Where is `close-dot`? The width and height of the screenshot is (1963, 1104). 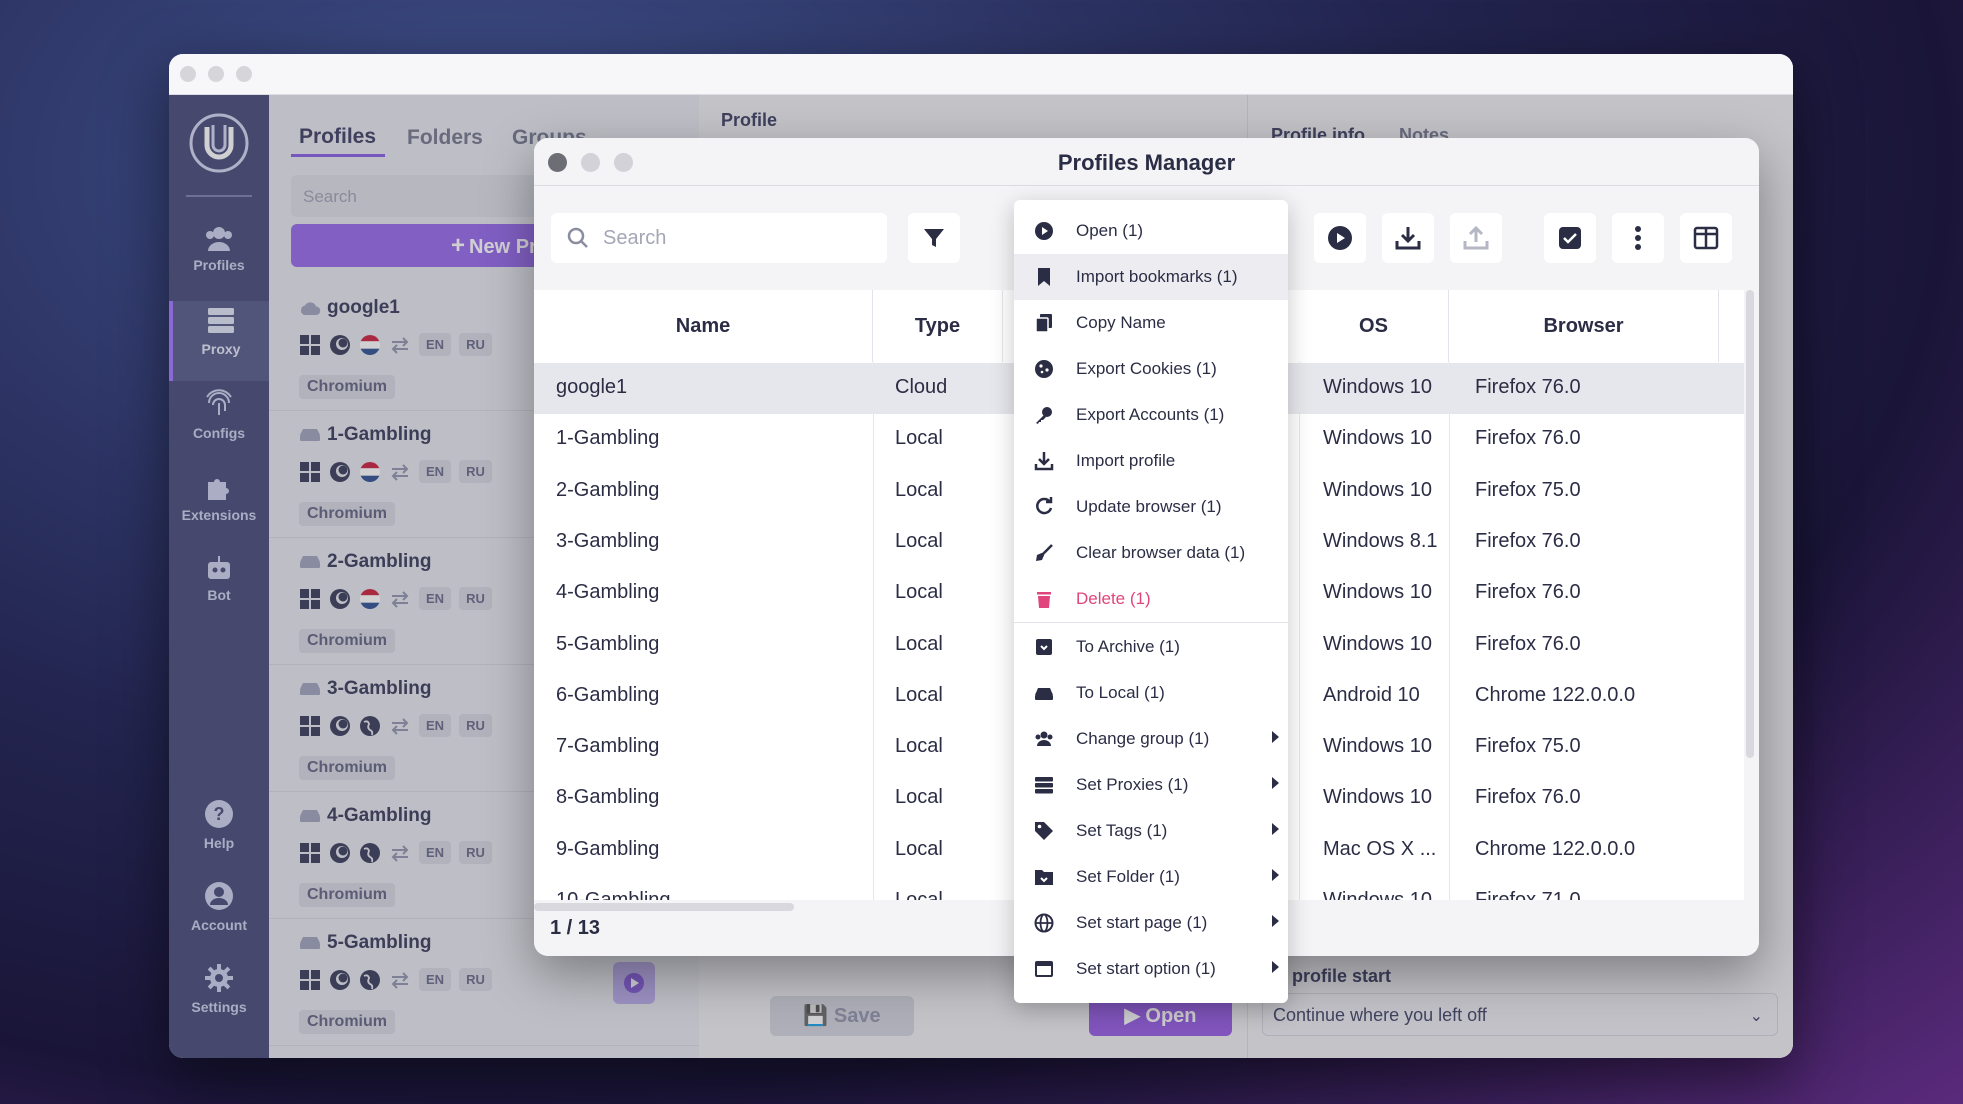 close-dot is located at coordinates (188, 74).